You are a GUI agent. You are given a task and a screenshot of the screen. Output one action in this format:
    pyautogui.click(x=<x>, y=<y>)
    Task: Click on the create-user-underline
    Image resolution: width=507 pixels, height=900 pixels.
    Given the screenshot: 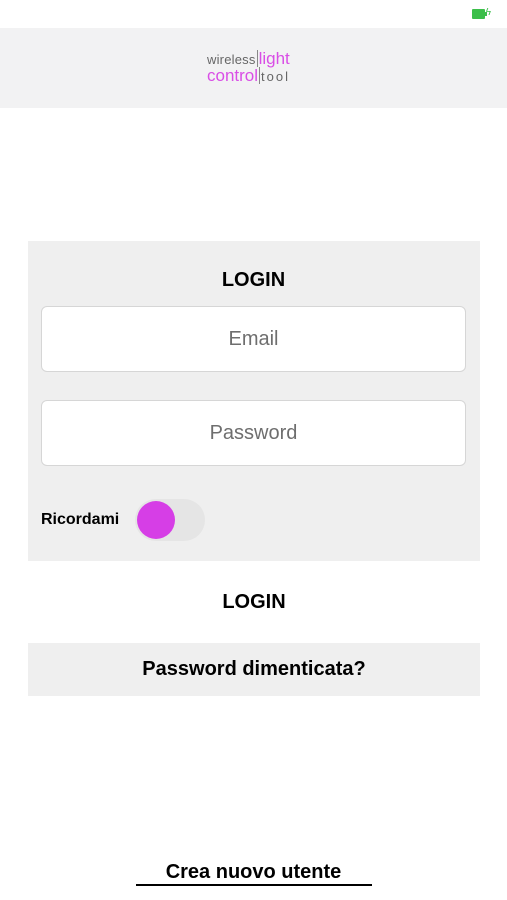 What is the action you would take?
    pyautogui.click(x=254, y=885)
    